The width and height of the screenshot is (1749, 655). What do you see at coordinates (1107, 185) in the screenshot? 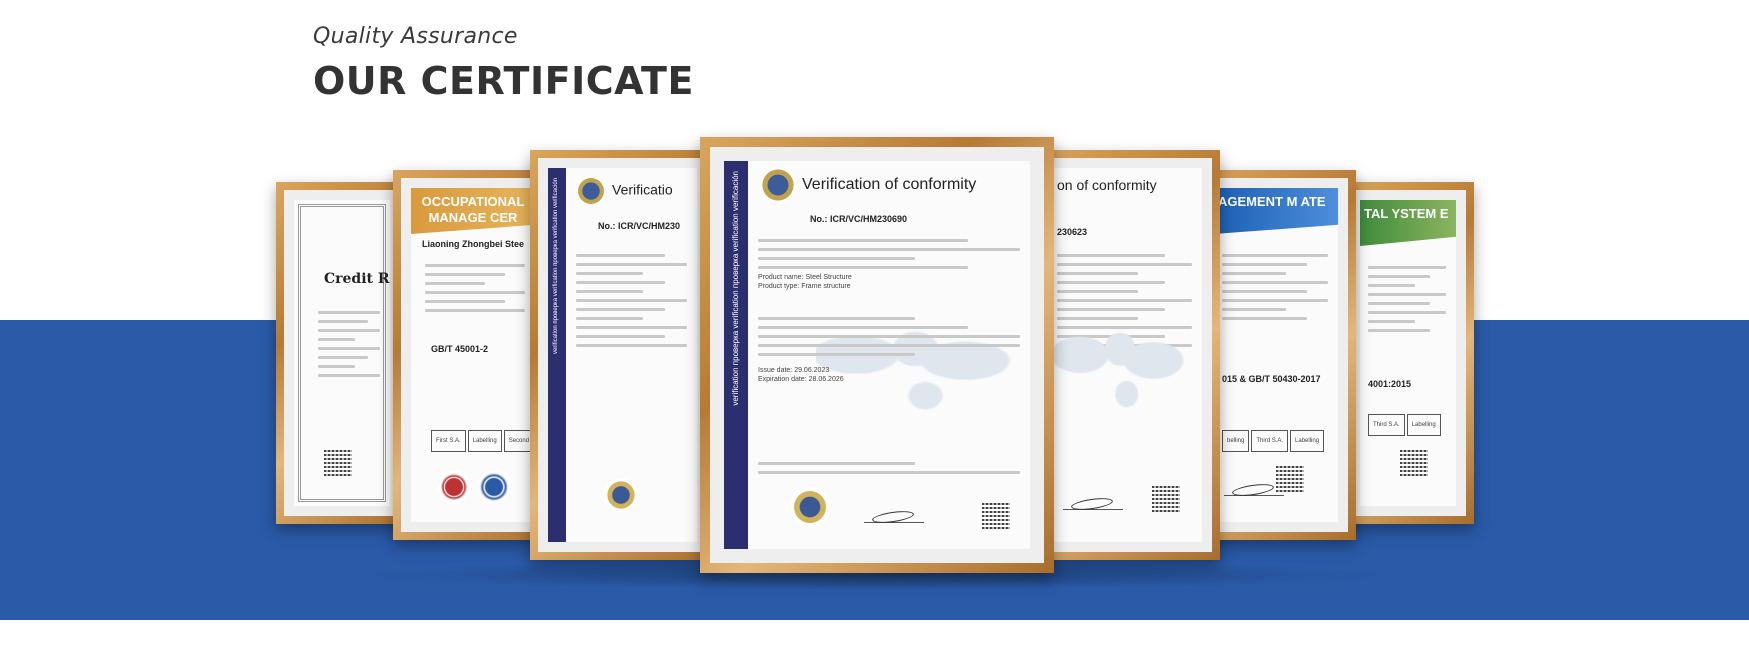
I see `certificate-heading: on of conformity` at bounding box center [1107, 185].